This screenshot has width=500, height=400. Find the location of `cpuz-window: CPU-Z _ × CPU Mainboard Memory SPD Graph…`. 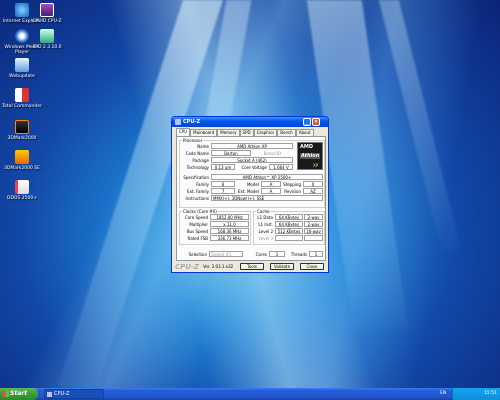

cpuz-window: CPU-Z _ × CPU Mainboard Memory SPD Graph… is located at coordinates (250, 194).